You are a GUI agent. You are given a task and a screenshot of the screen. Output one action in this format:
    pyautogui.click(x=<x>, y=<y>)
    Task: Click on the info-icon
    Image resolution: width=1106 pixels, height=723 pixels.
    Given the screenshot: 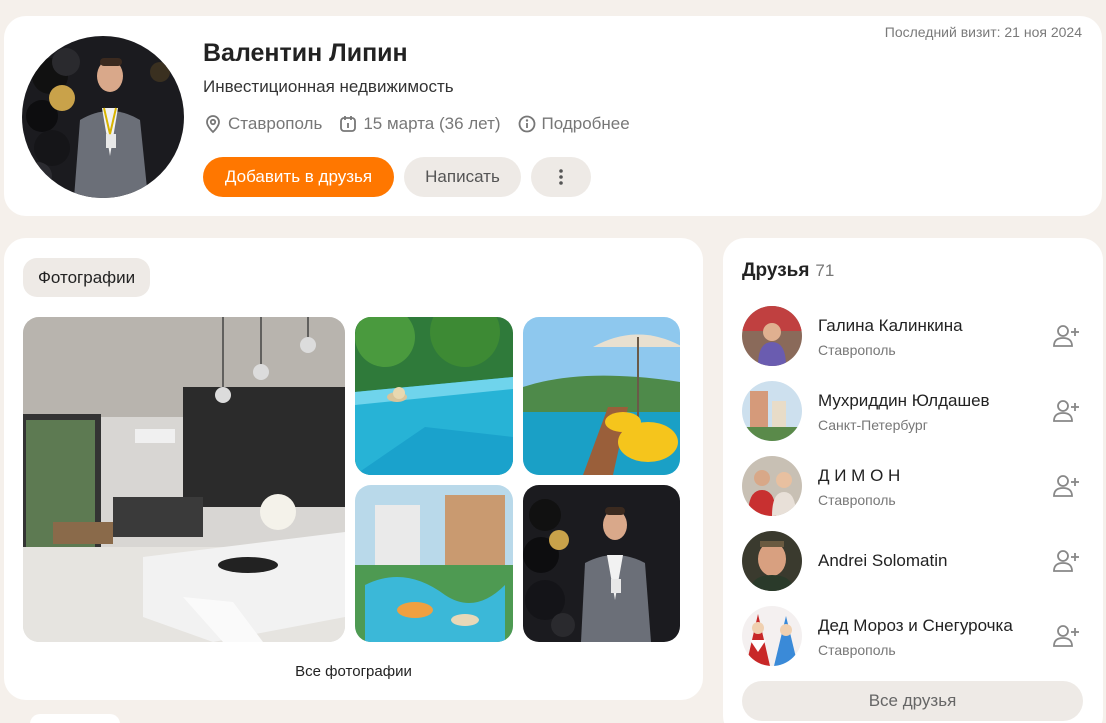 What is the action you would take?
    pyautogui.click(x=526, y=124)
    